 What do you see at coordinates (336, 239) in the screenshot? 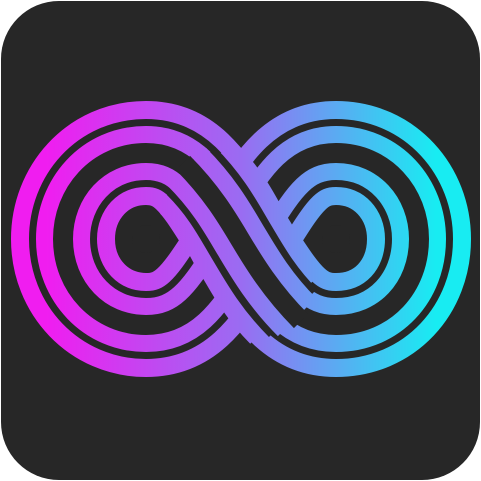
I see `right-loop-center` at bounding box center [336, 239].